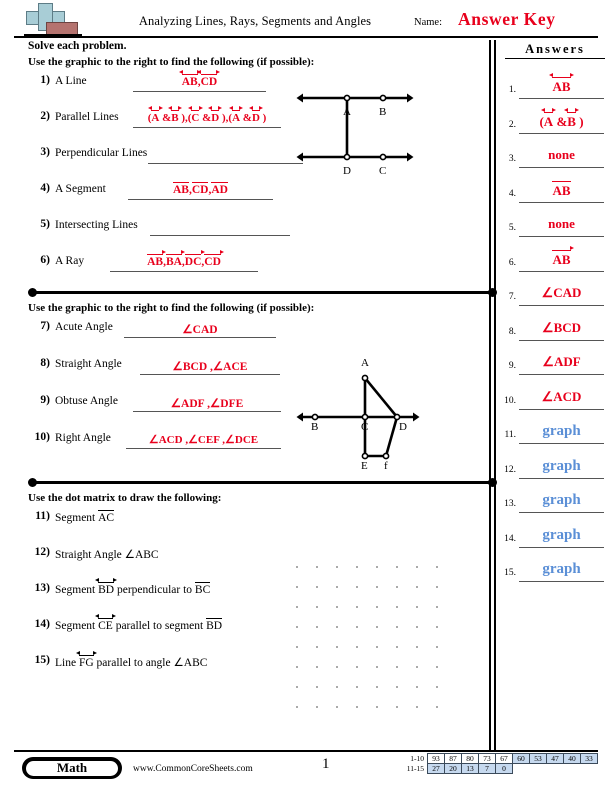 The width and height of the screenshot is (612, 792). What do you see at coordinates (561, 292) in the screenshot?
I see `answer-row-value: ∠CAD` at bounding box center [561, 292].